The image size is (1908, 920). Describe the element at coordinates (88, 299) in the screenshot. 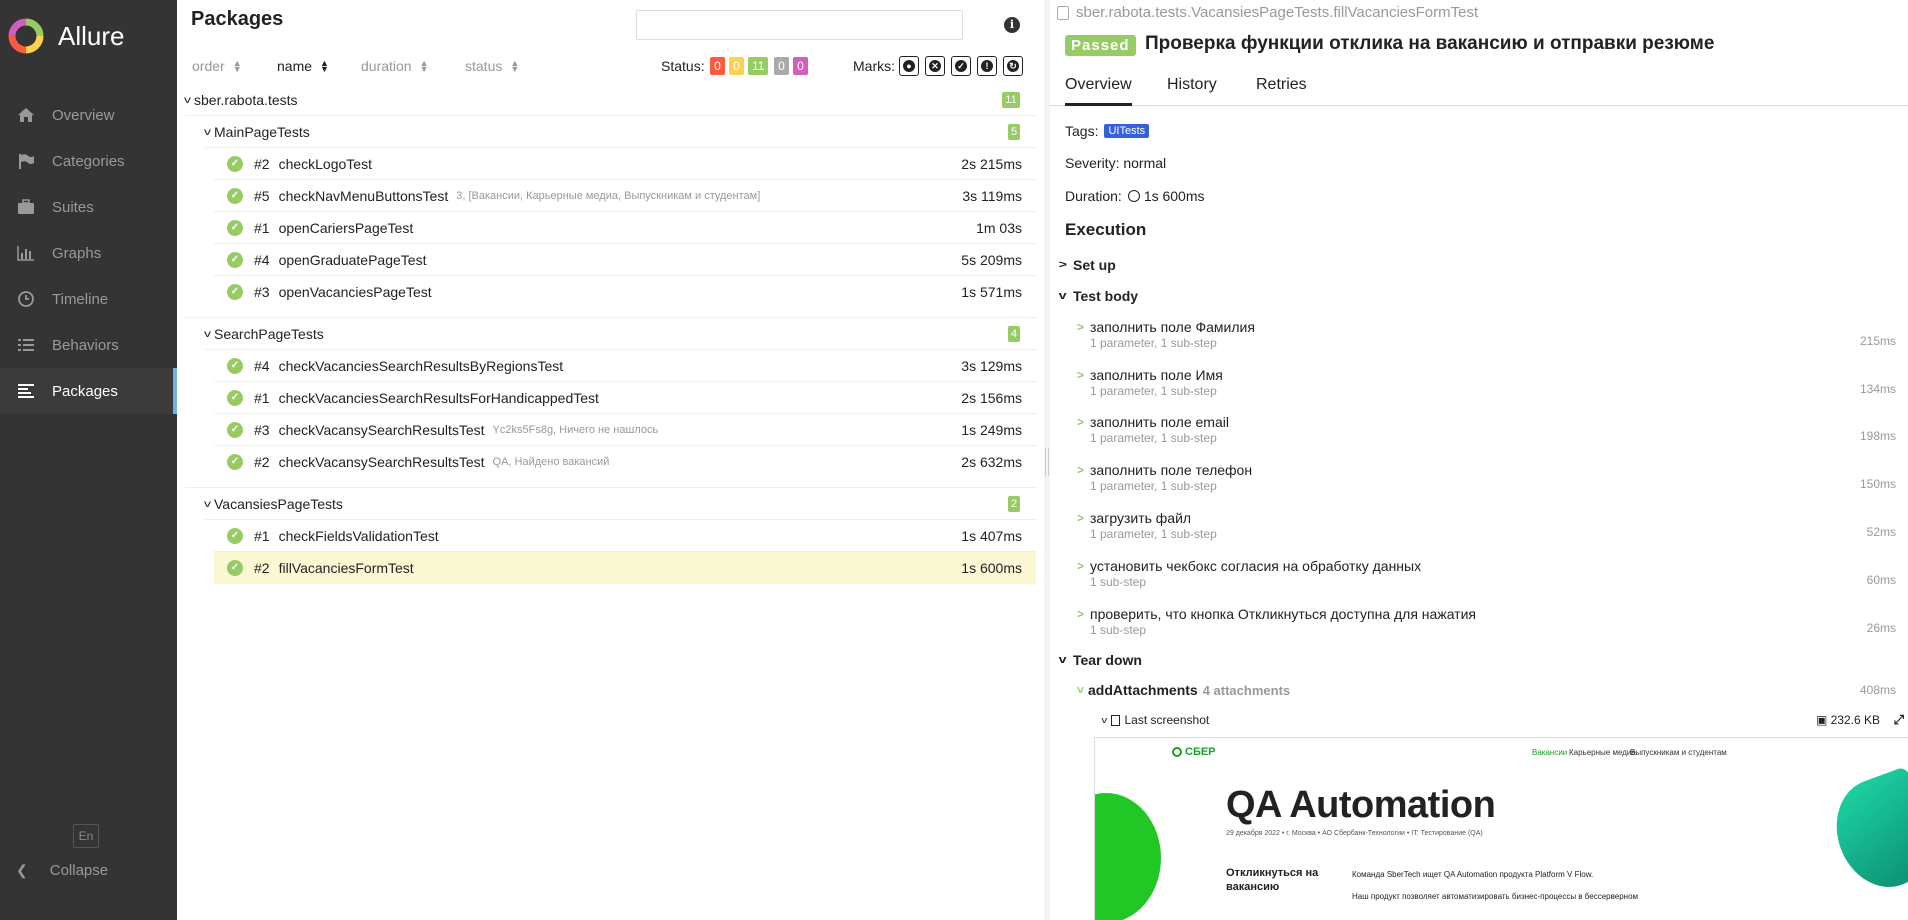

I see `sidebar-item-timeline: Timeline` at that location.